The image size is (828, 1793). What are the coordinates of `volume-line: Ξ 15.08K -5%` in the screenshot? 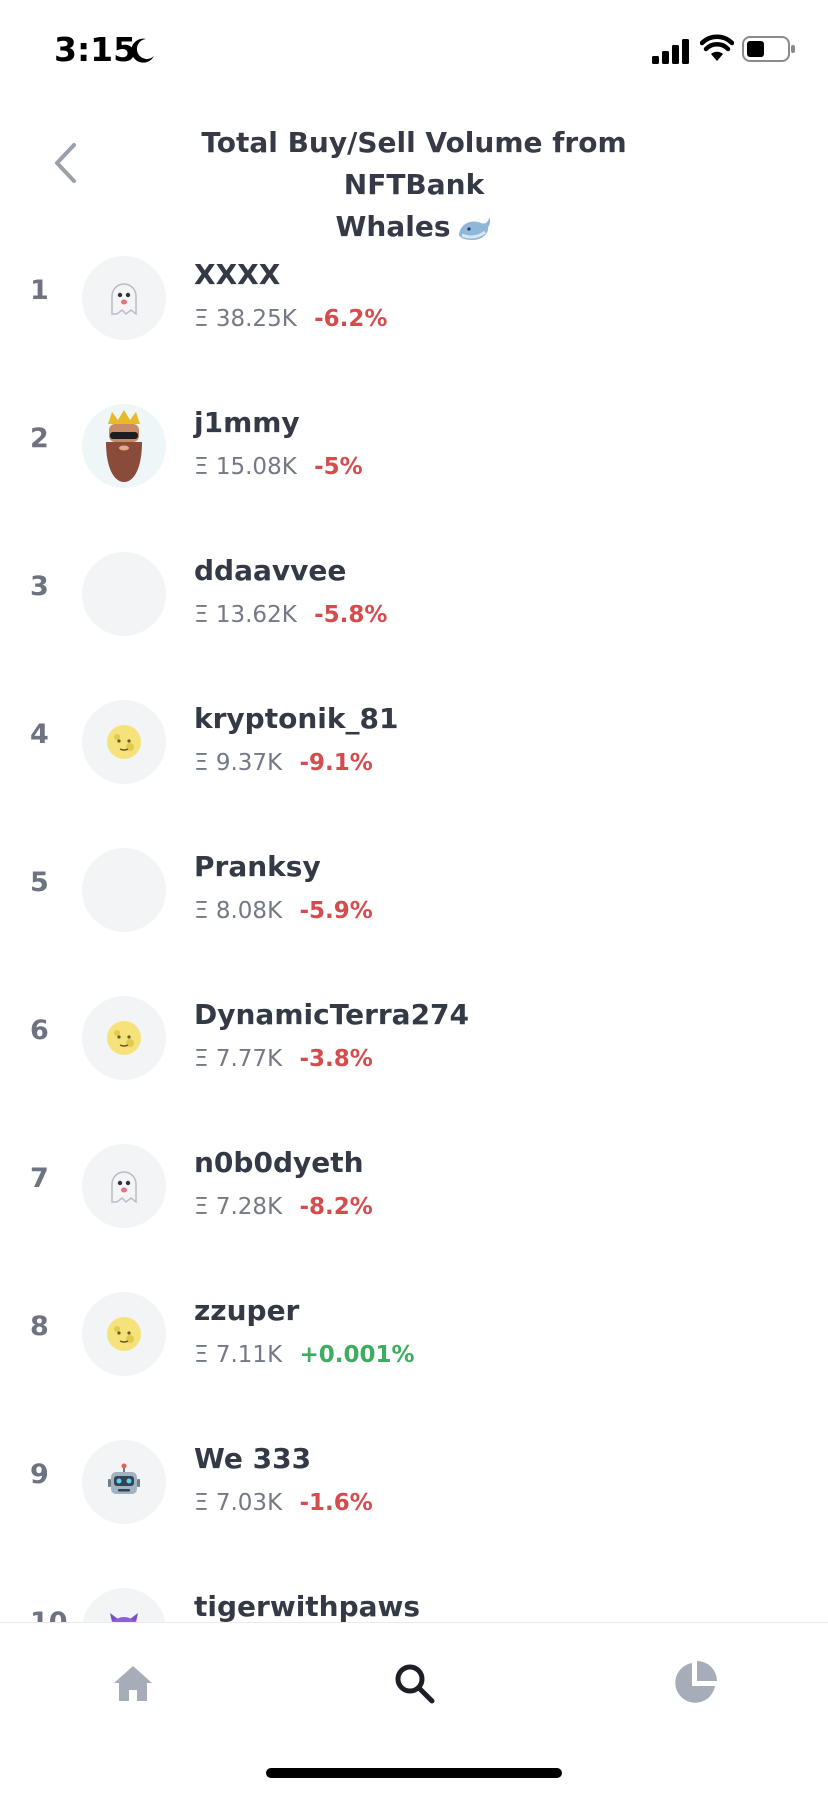 It's located at (278, 467).